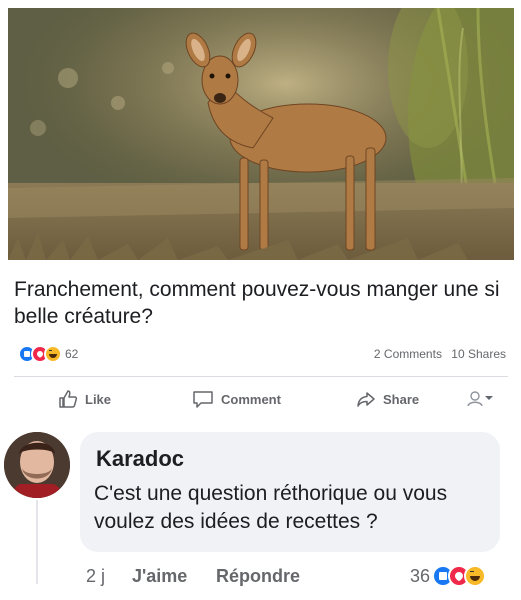 Image resolution: width=521 pixels, height=600 pixels. What do you see at coordinates (84, 399) in the screenshot?
I see `like-button: Like` at bounding box center [84, 399].